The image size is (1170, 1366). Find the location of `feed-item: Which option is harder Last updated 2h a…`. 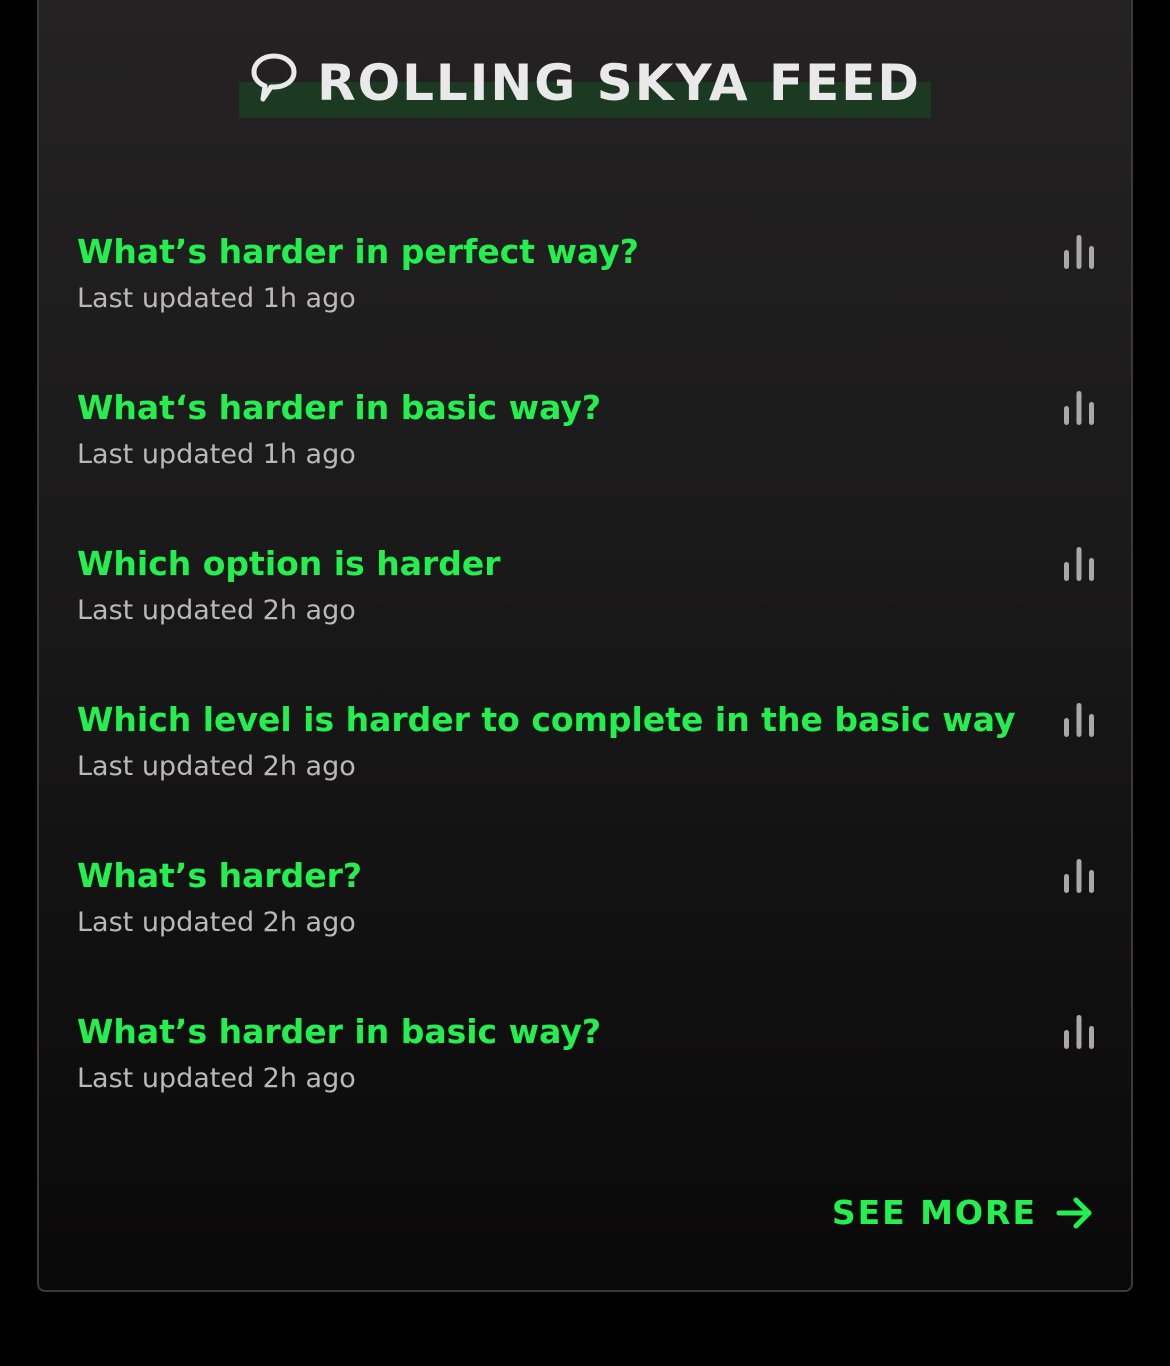

feed-item: Which option is harder Last updated 2h a… is located at coordinates (587, 618).